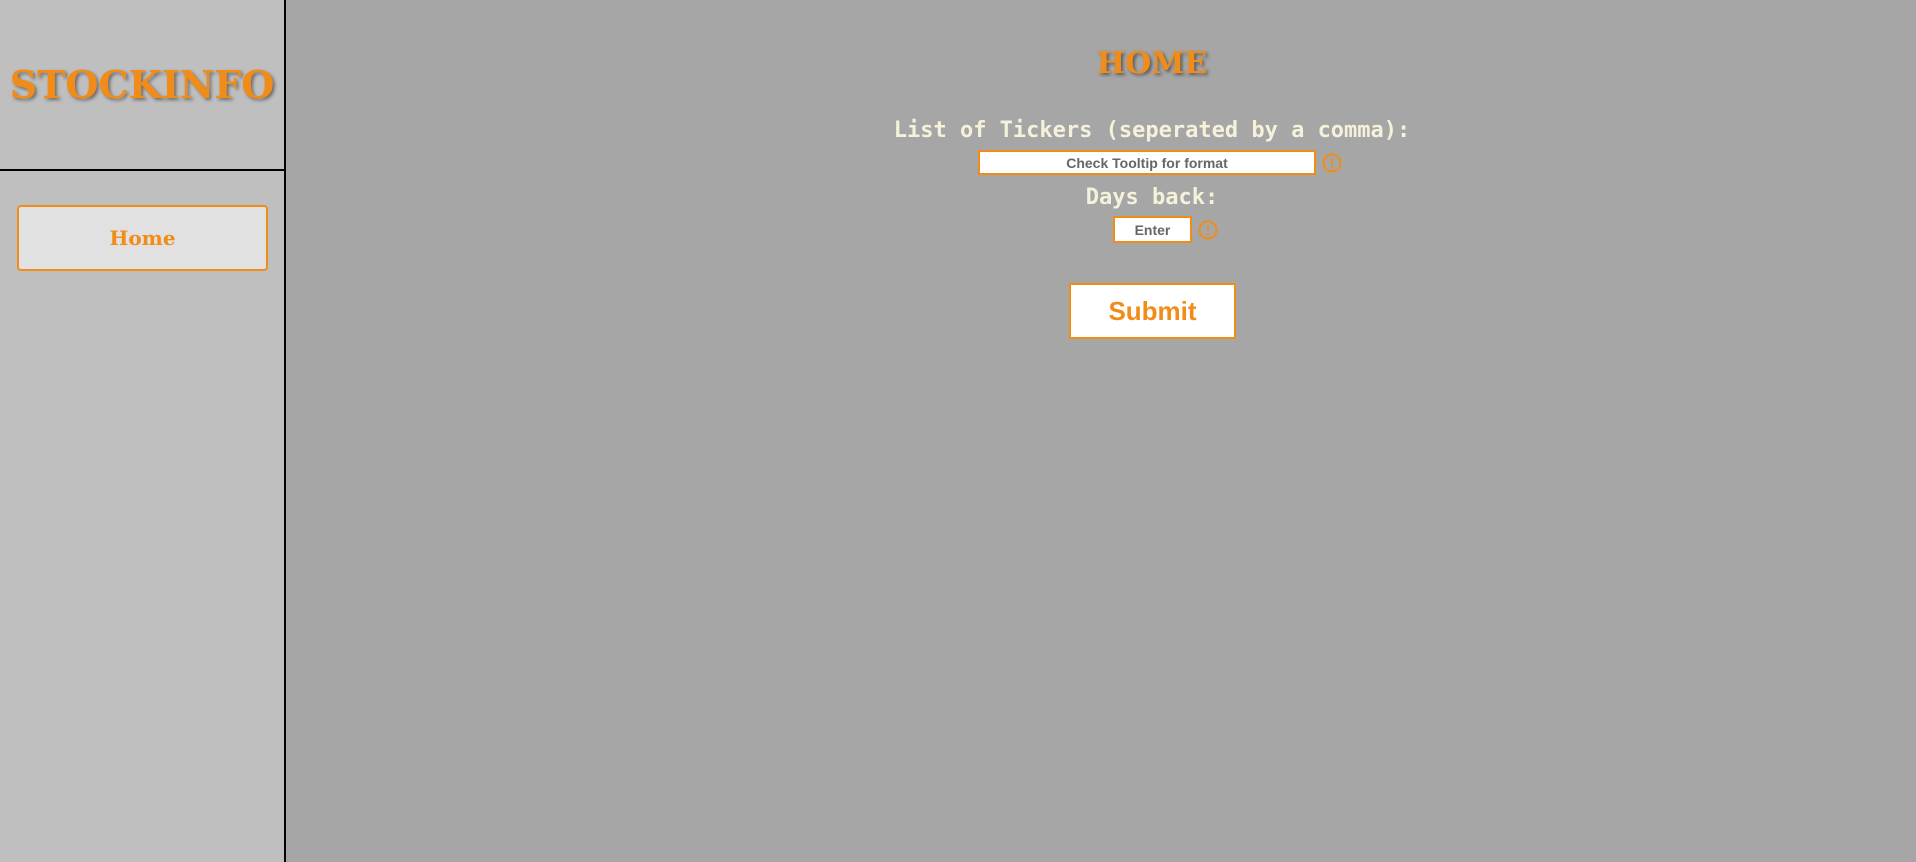 Image resolution: width=1916 pixels, height=862 pixels. I want to click on tickers-label: List of Tickers (seperated by a comma):, so click(1152, 130).